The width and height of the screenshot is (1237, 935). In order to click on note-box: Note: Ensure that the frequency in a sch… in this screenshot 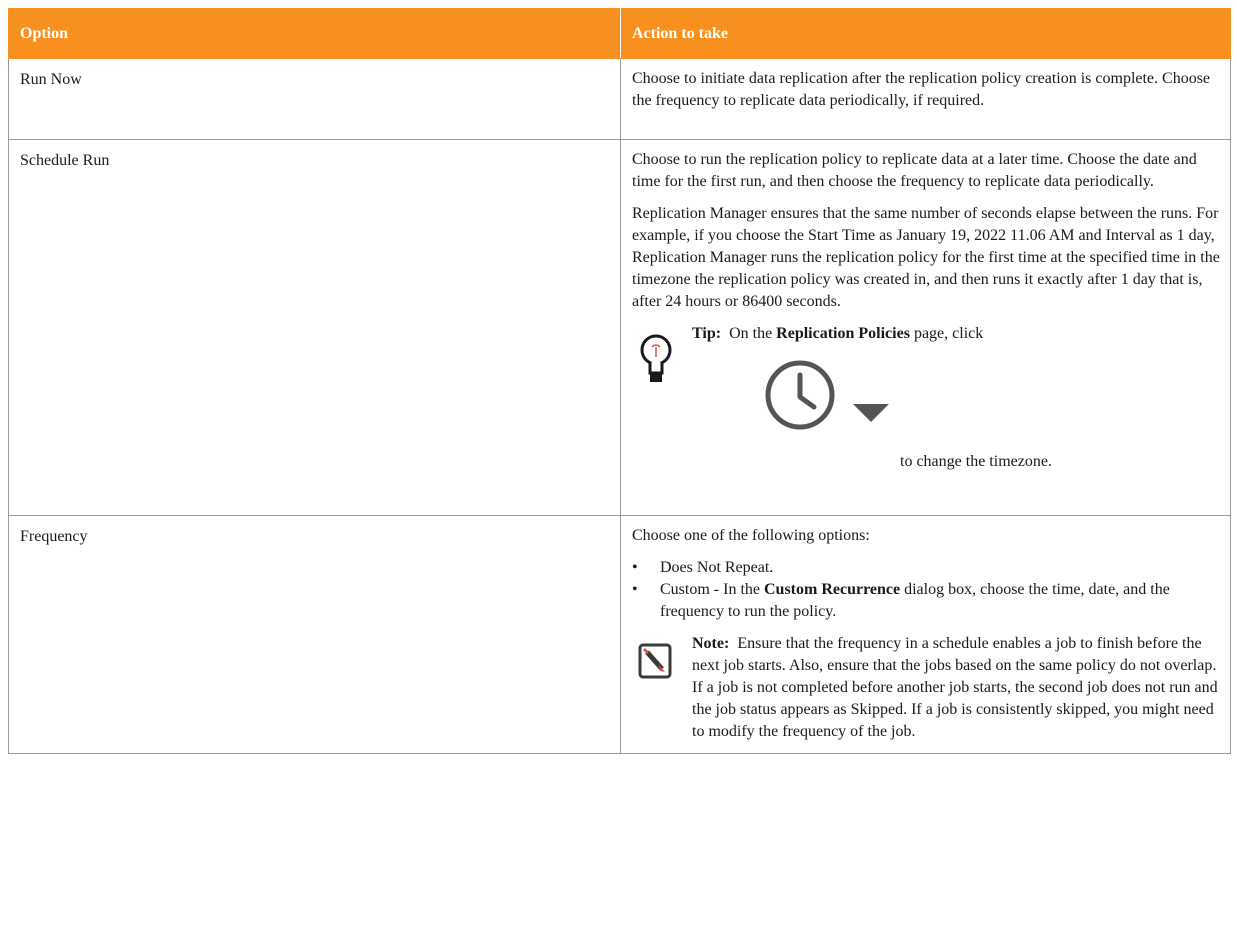, I will do `click(926, 688)`.